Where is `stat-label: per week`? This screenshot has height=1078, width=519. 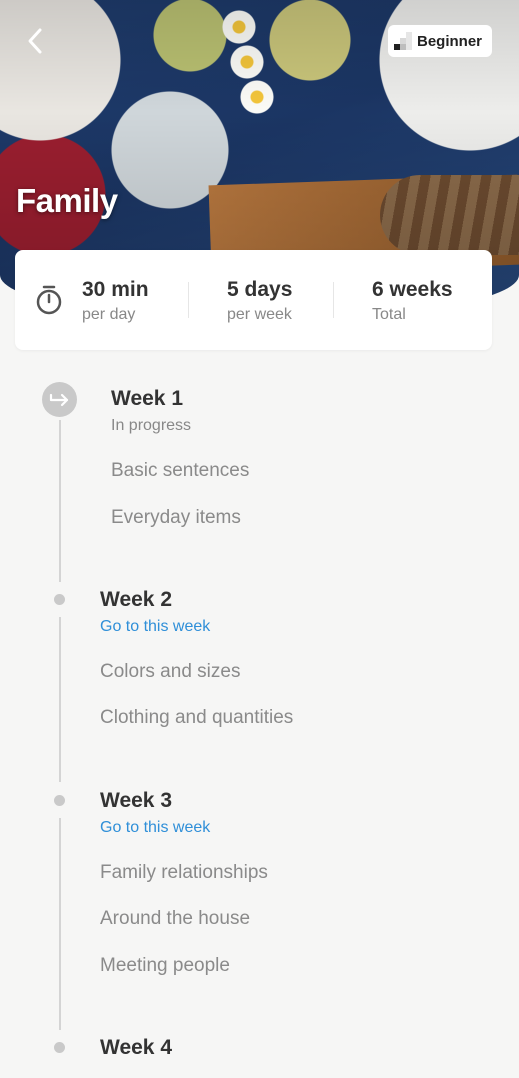 stat-label: per week is located at coordinates (259, 314).